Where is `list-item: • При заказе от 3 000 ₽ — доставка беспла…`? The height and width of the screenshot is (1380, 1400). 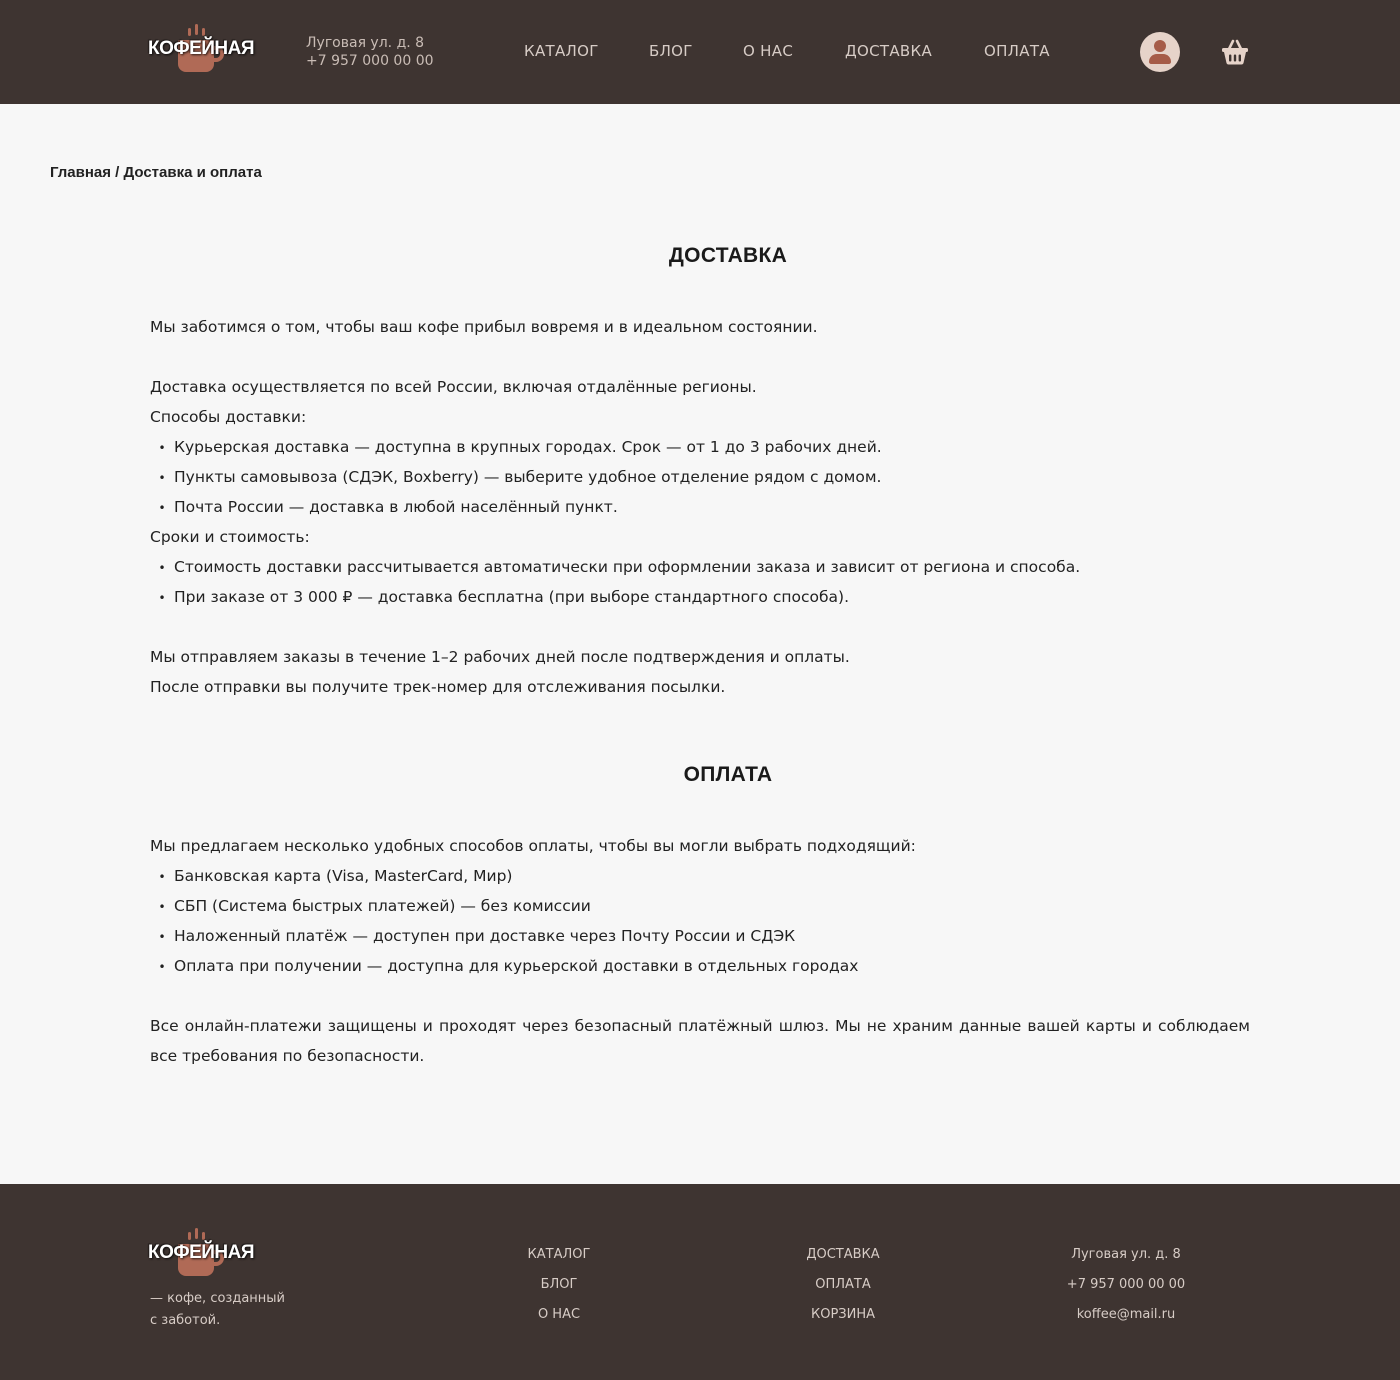
list-item: • При заказе от 3 000 ₽ — доставка беспла… is located at coordinates (499, 597).